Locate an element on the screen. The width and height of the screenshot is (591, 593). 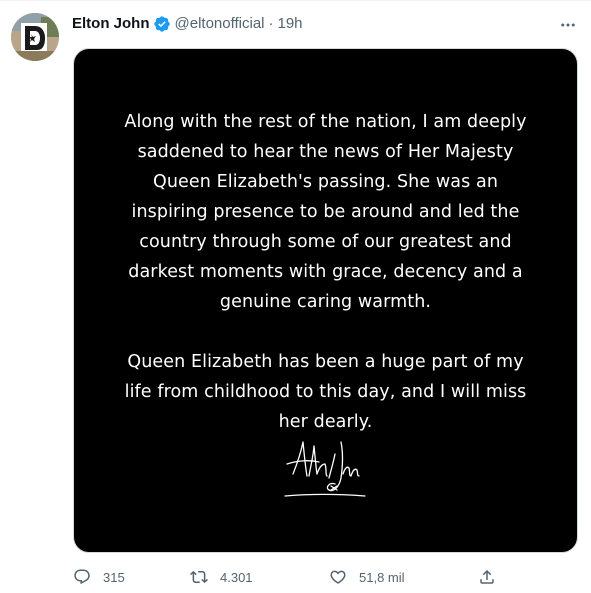
like-count: 51,8 mil is located at coordinates (382, 577).